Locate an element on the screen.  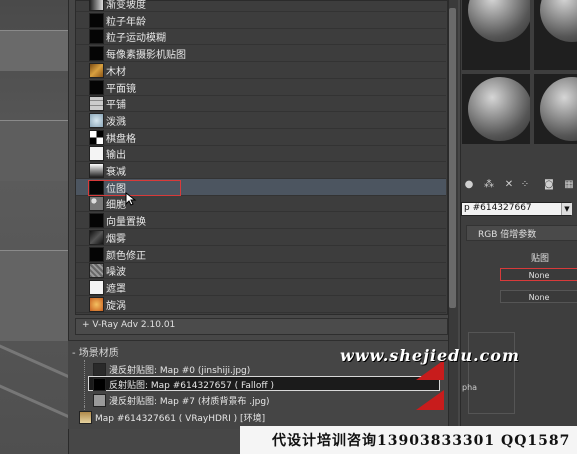
map-list-label: 粒子运动模糊 is located at coordinates (136, 39).